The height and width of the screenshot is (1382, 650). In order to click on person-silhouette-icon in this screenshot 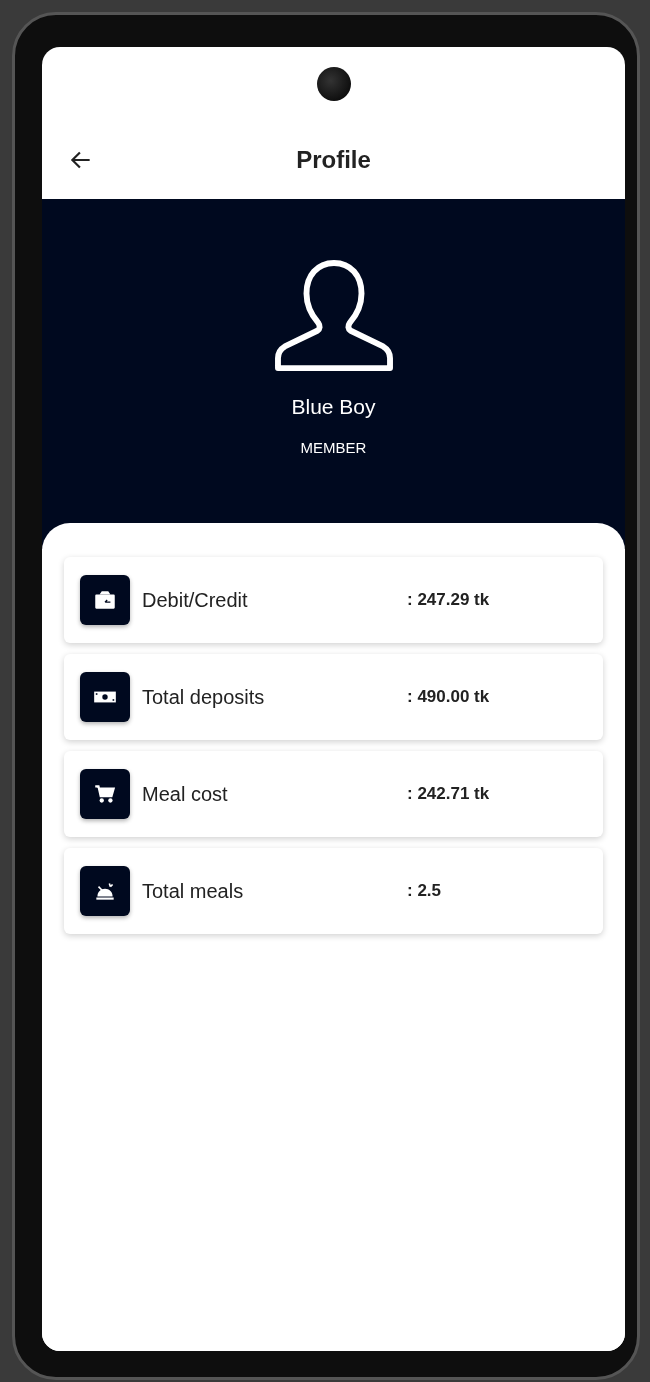, I will do `click(333, 316)`.